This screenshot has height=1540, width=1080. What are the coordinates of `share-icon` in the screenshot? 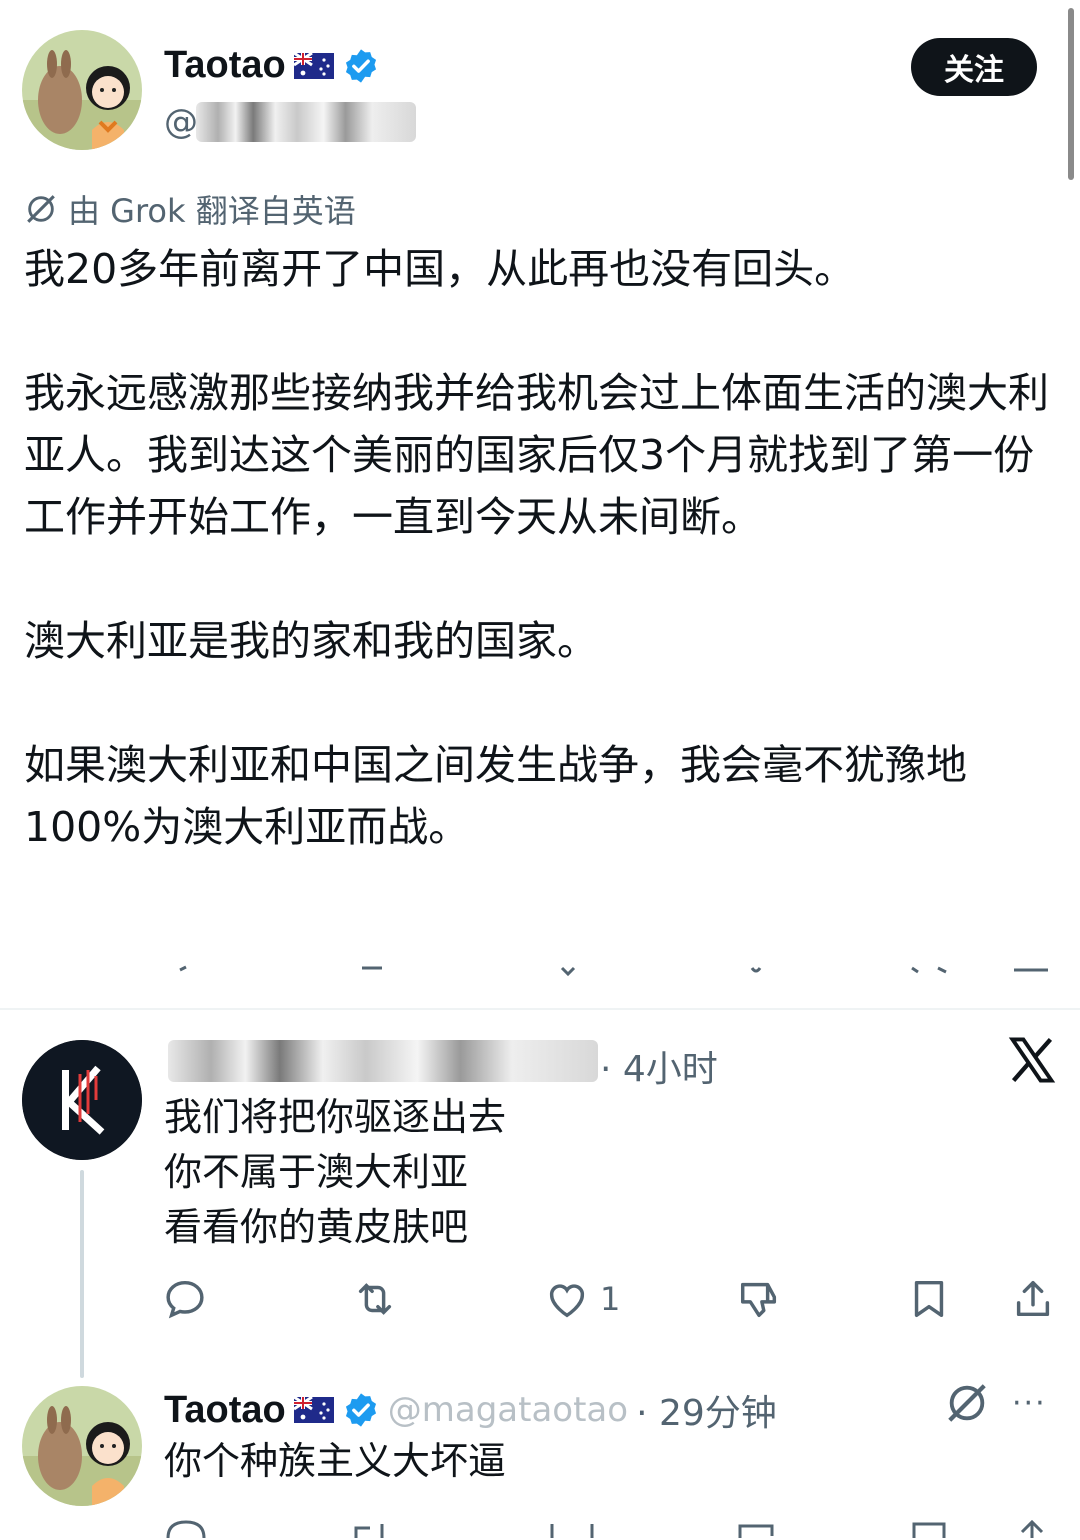 It's located at (1033, 1298).